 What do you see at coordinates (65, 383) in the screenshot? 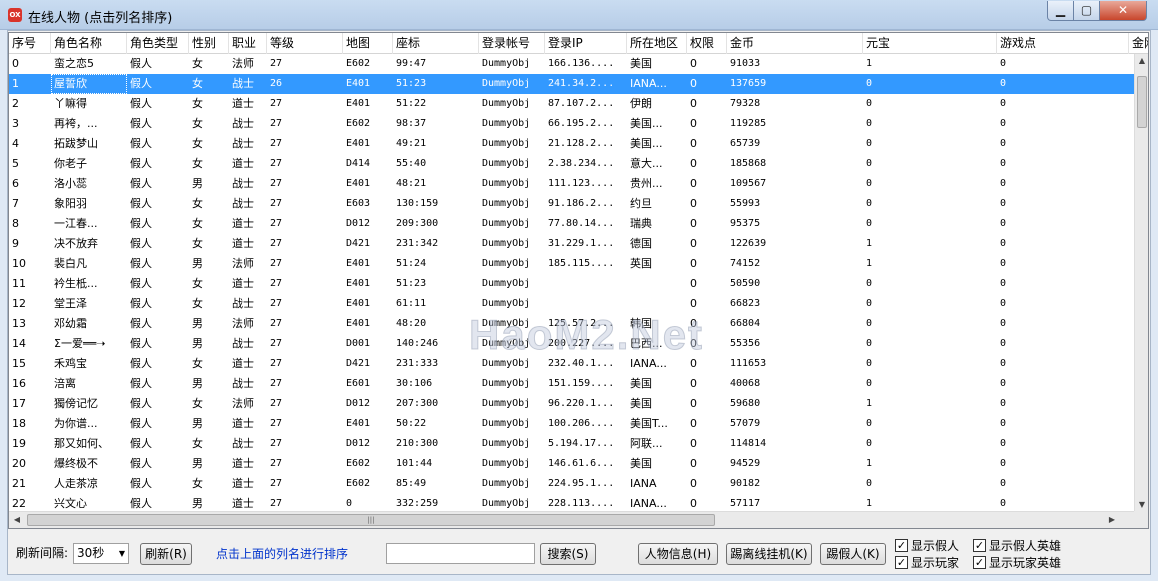
I see `table-cell: 涪离` at bounding box center [65, 383].